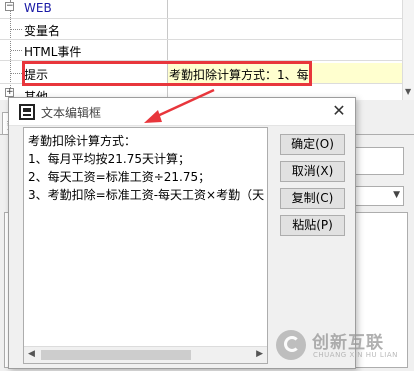 The width and height of the screenshot is (414, 371). Describe the element at coordinates (396, 195) in the screenshot. I see `chevron-down-icon: ▼` at that location.